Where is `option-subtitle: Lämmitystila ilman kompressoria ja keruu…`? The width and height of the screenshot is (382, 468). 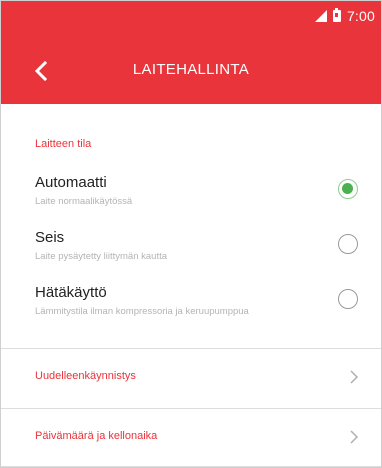
option-subtitle: Lämmitystila ilman kompressoria ja keruu… is located at coordinates (142, 311).